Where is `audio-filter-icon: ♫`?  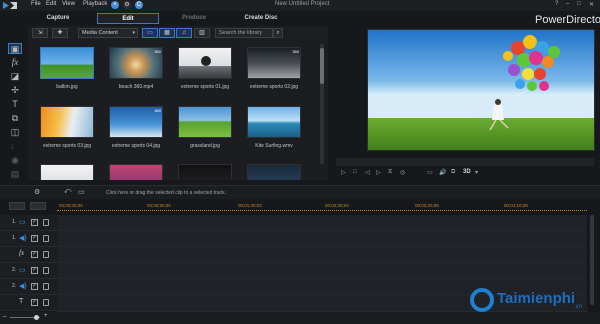
audio-filter-icon: ♫ is located at coordinates (184, 33).